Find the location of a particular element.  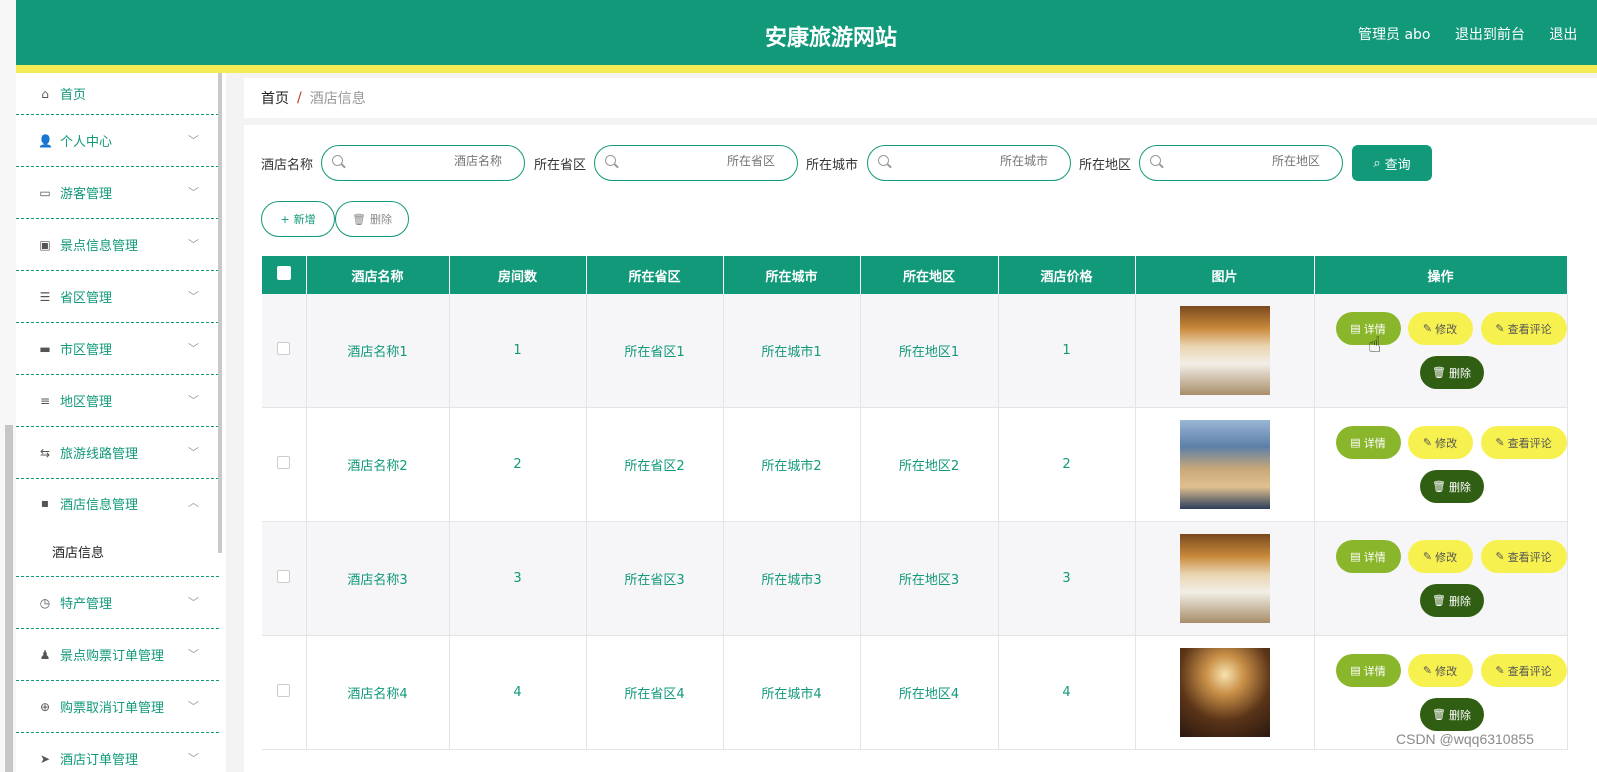

list-icon: ☰ is located at coordinates (45, 296).